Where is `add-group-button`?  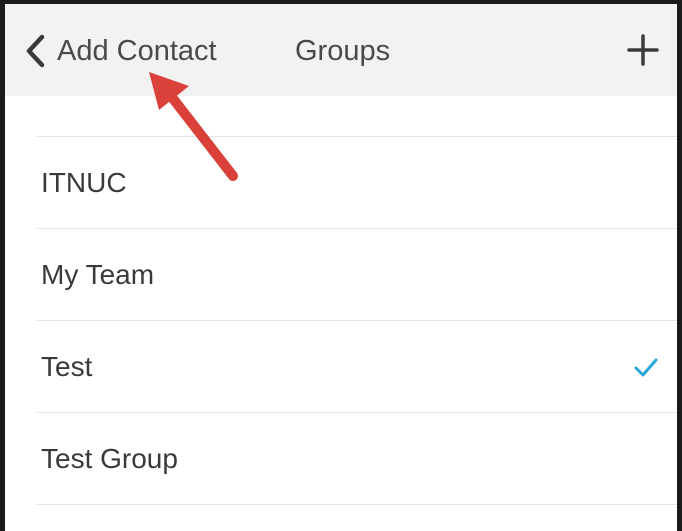
add-group-button is located at coordinates (643, 50).